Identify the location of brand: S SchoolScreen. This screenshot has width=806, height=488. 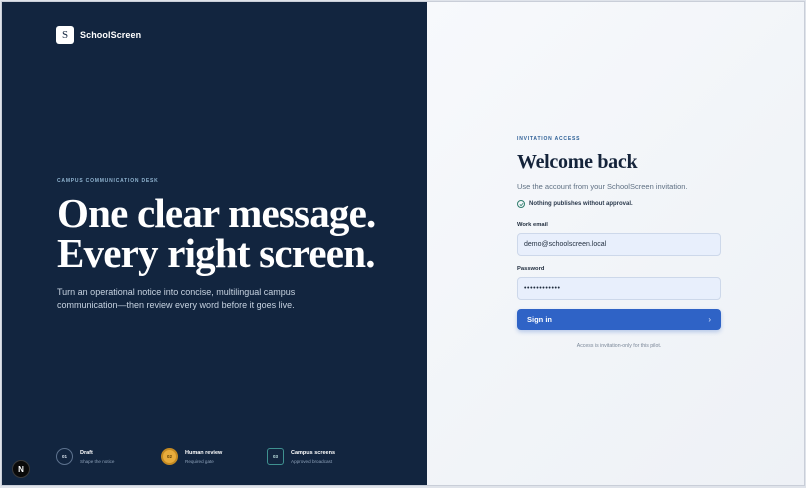
(98, 35).